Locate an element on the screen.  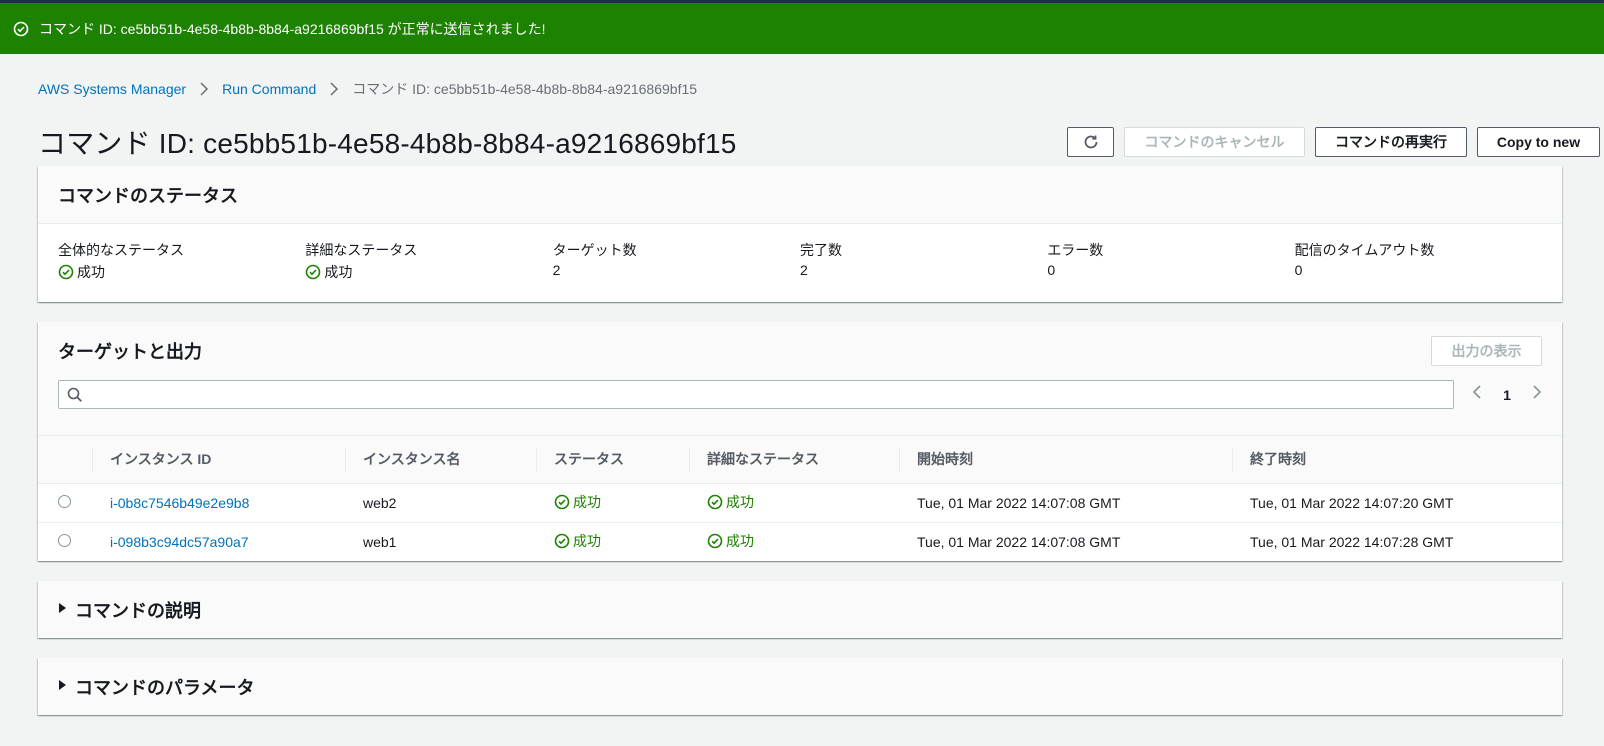
status-timeout-count: 配信のタイムアウト数 0 is located at coordinates (1364, 260).